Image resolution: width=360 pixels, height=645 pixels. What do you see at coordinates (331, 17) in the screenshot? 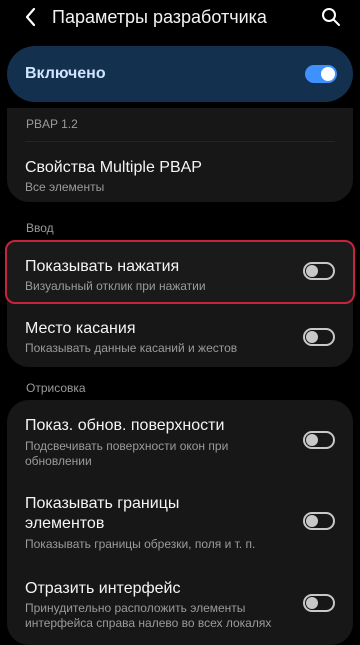
I see `search-icon` at bounding box center [331, 17].